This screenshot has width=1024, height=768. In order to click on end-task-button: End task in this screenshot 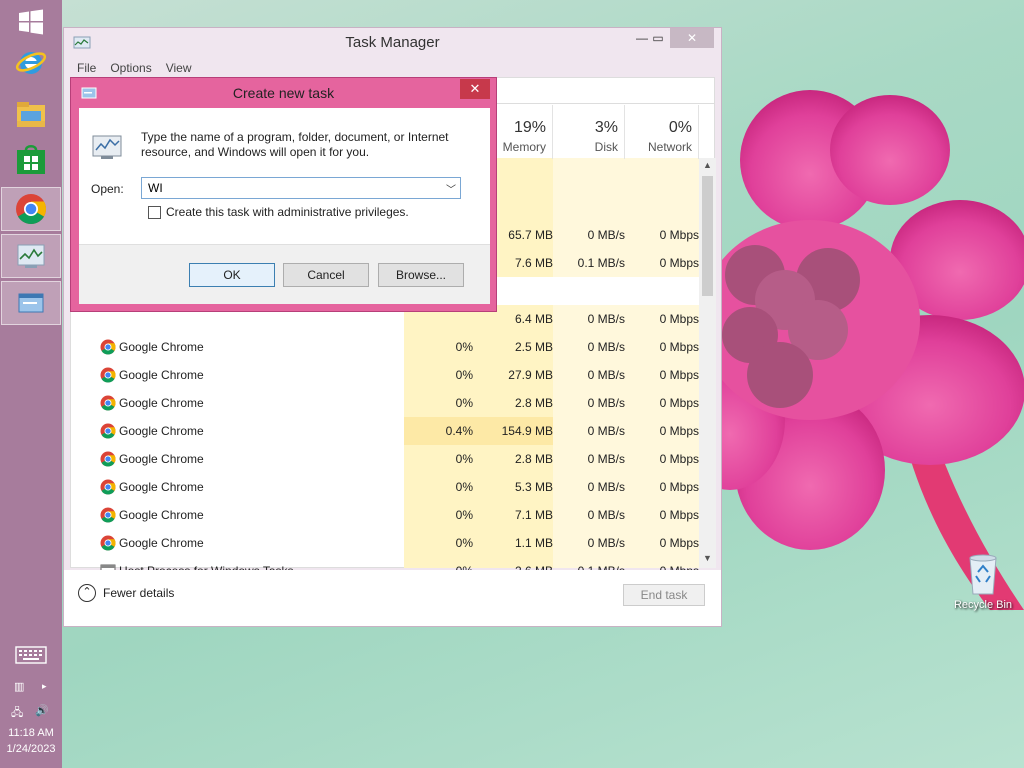, I will do `click(664, 595)`.